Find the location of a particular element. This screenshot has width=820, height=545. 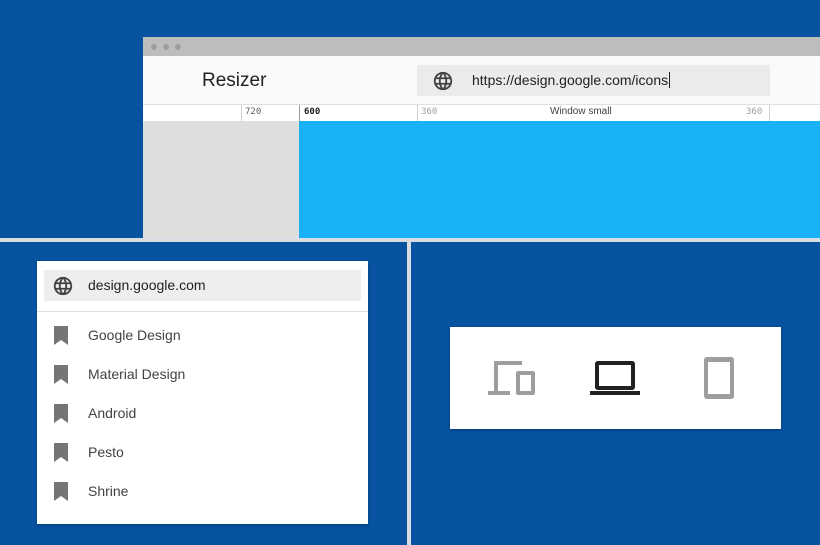

bookmark-site-url: design.google.com is located at coordinates (147, 285).